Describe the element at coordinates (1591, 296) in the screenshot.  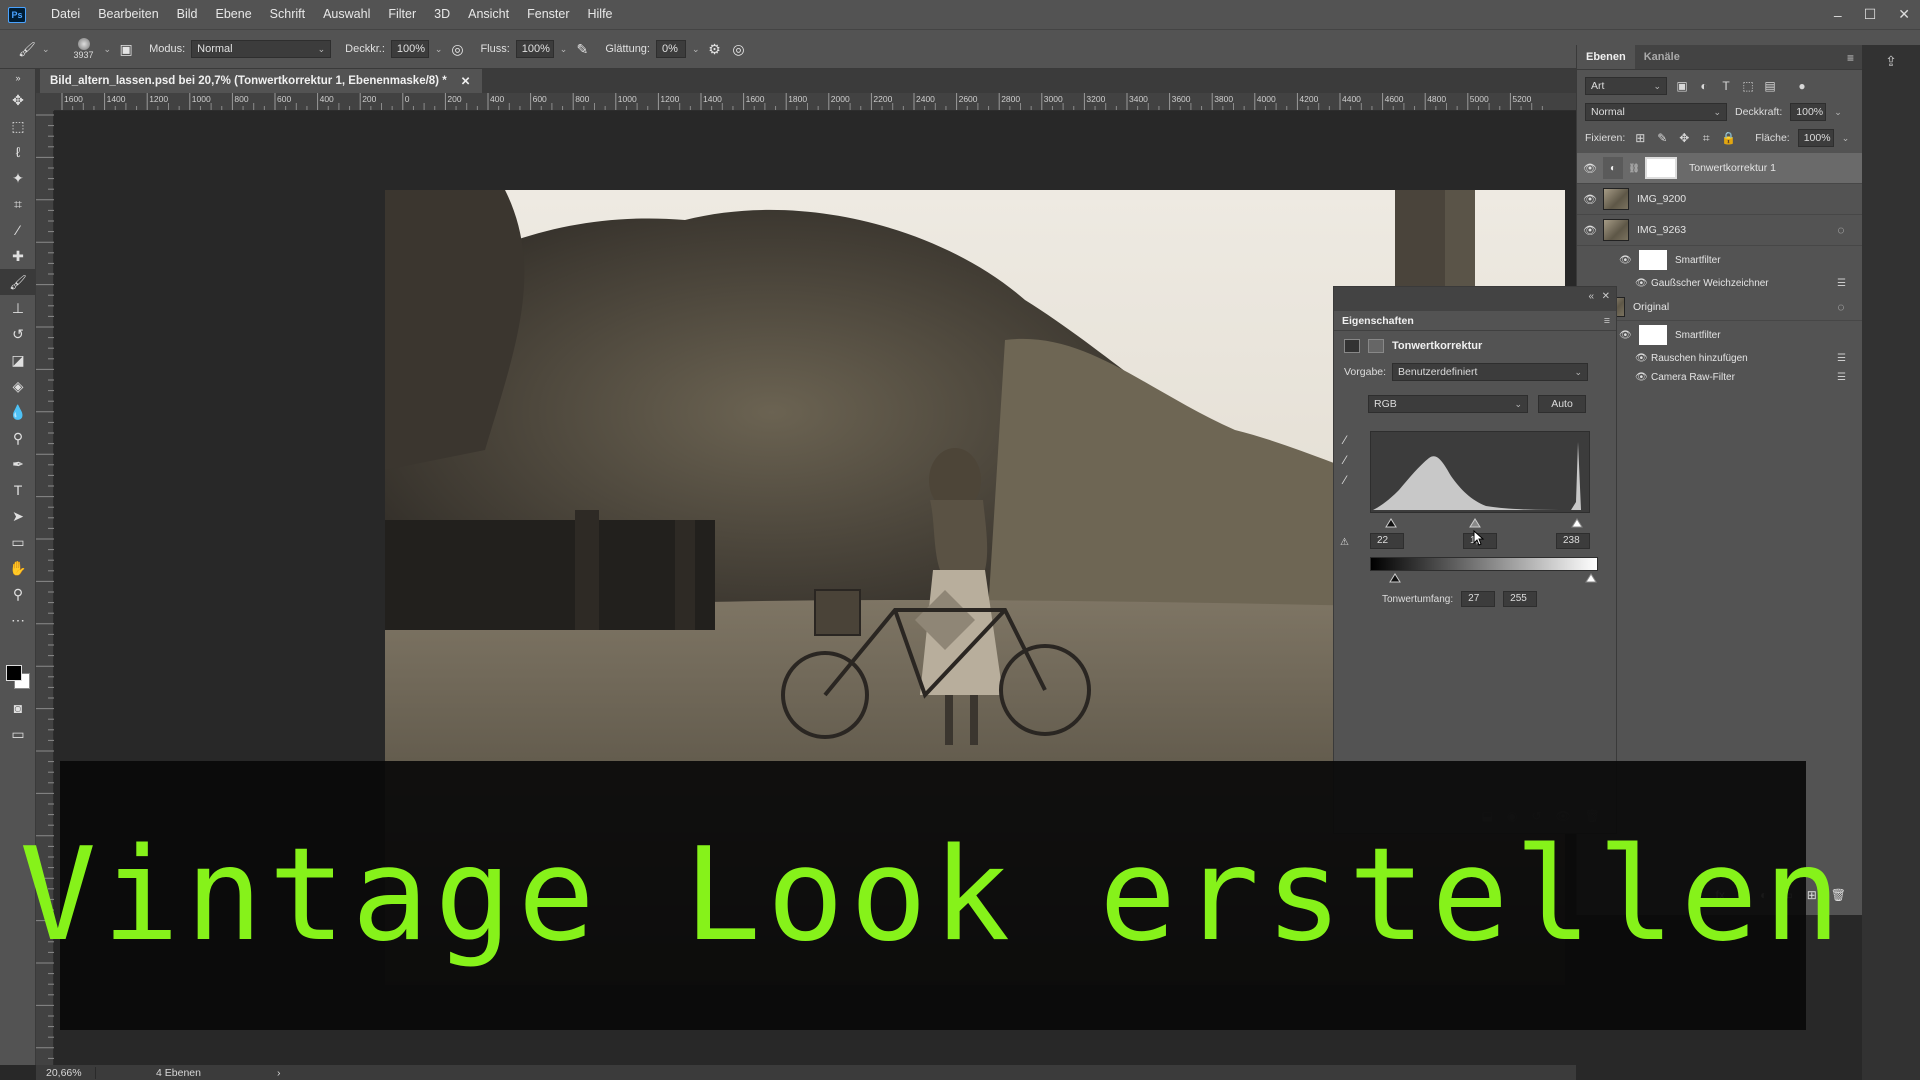
I see `collapse-icon: «` at that location.